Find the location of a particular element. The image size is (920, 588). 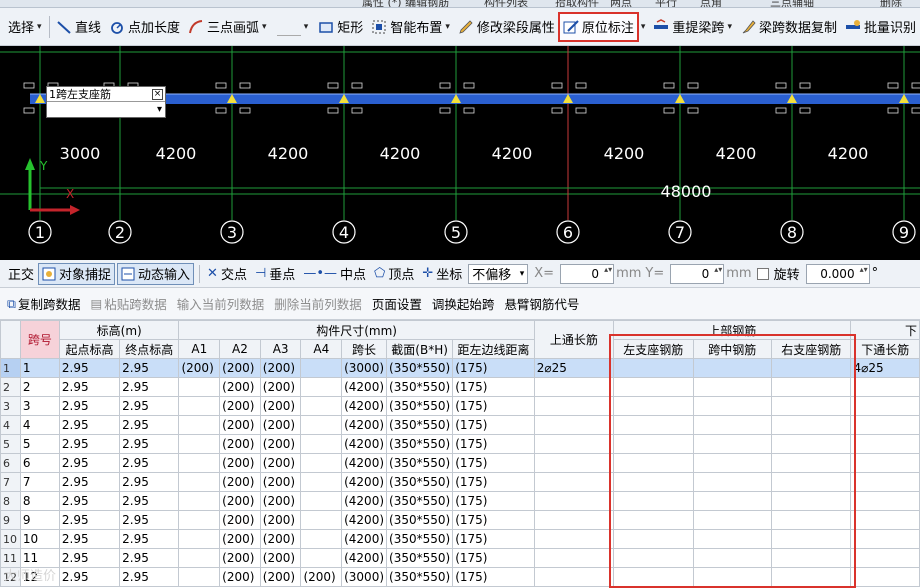

span-no-cell: 10 is located at coordinates (39, 539).